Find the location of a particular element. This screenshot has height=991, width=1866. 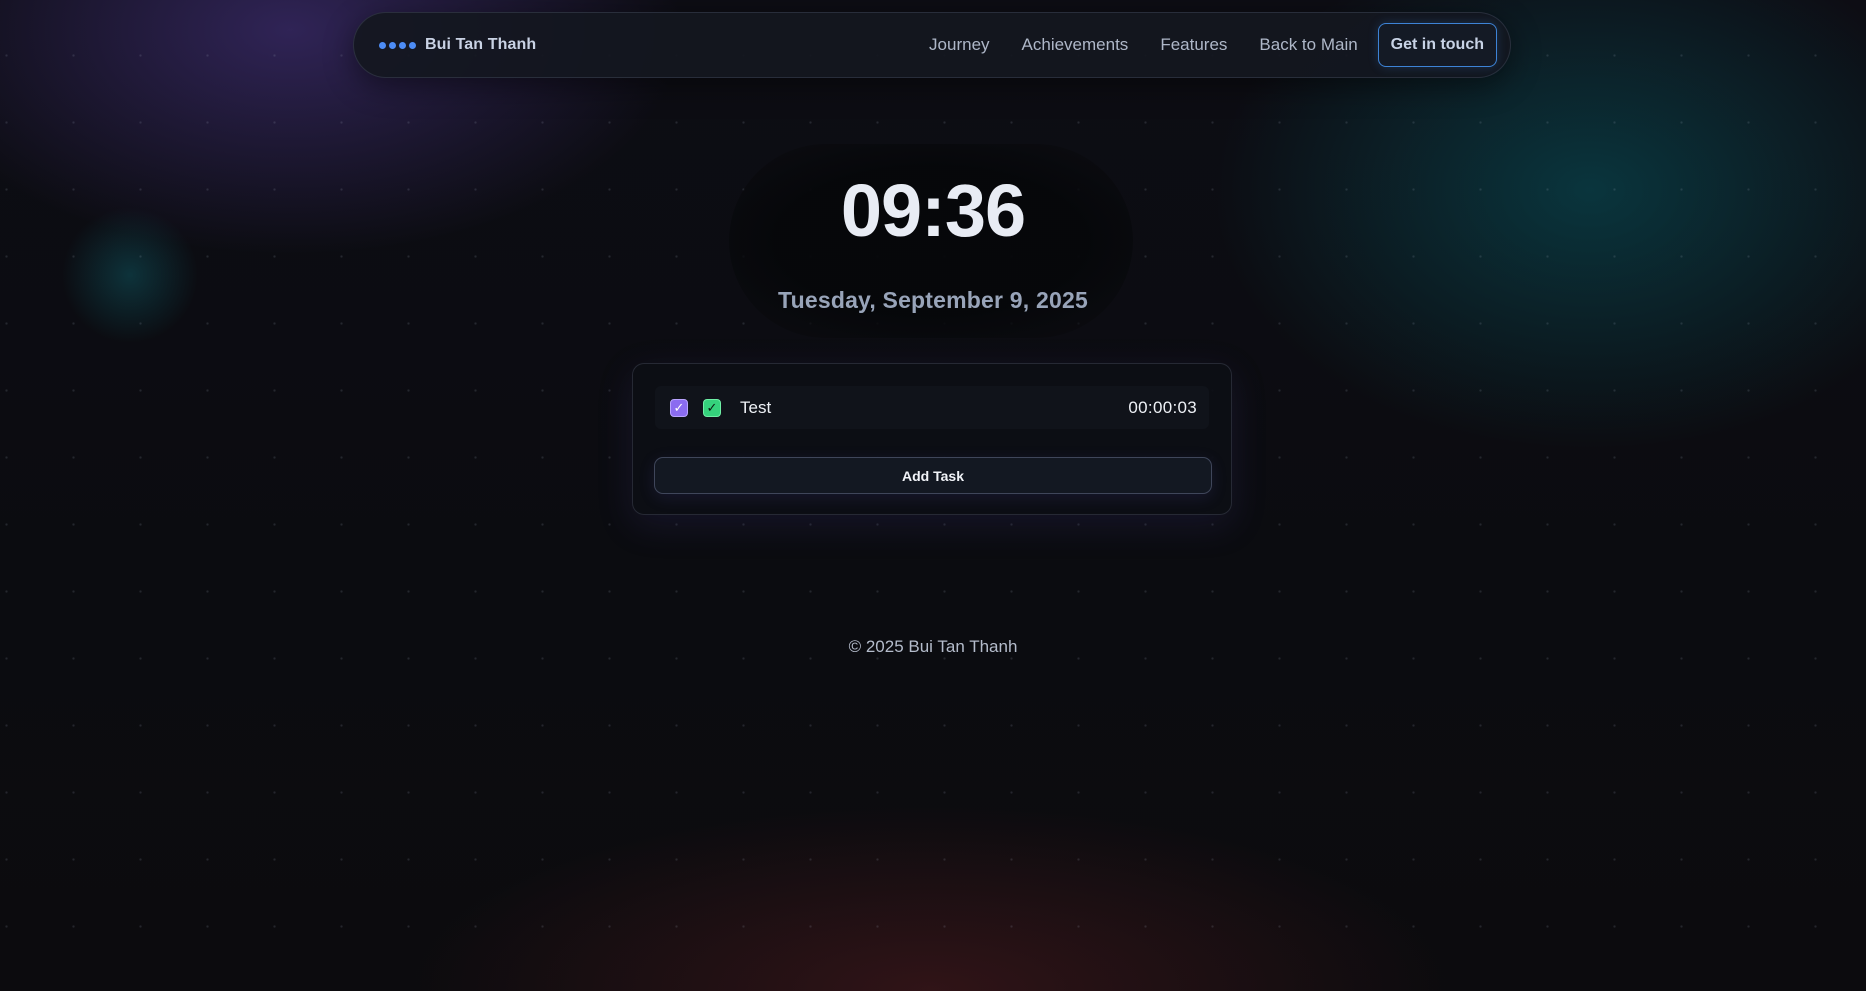

footer-copyright: © 2025 Bui Tan Thanh is located at coordinates (933, 646).